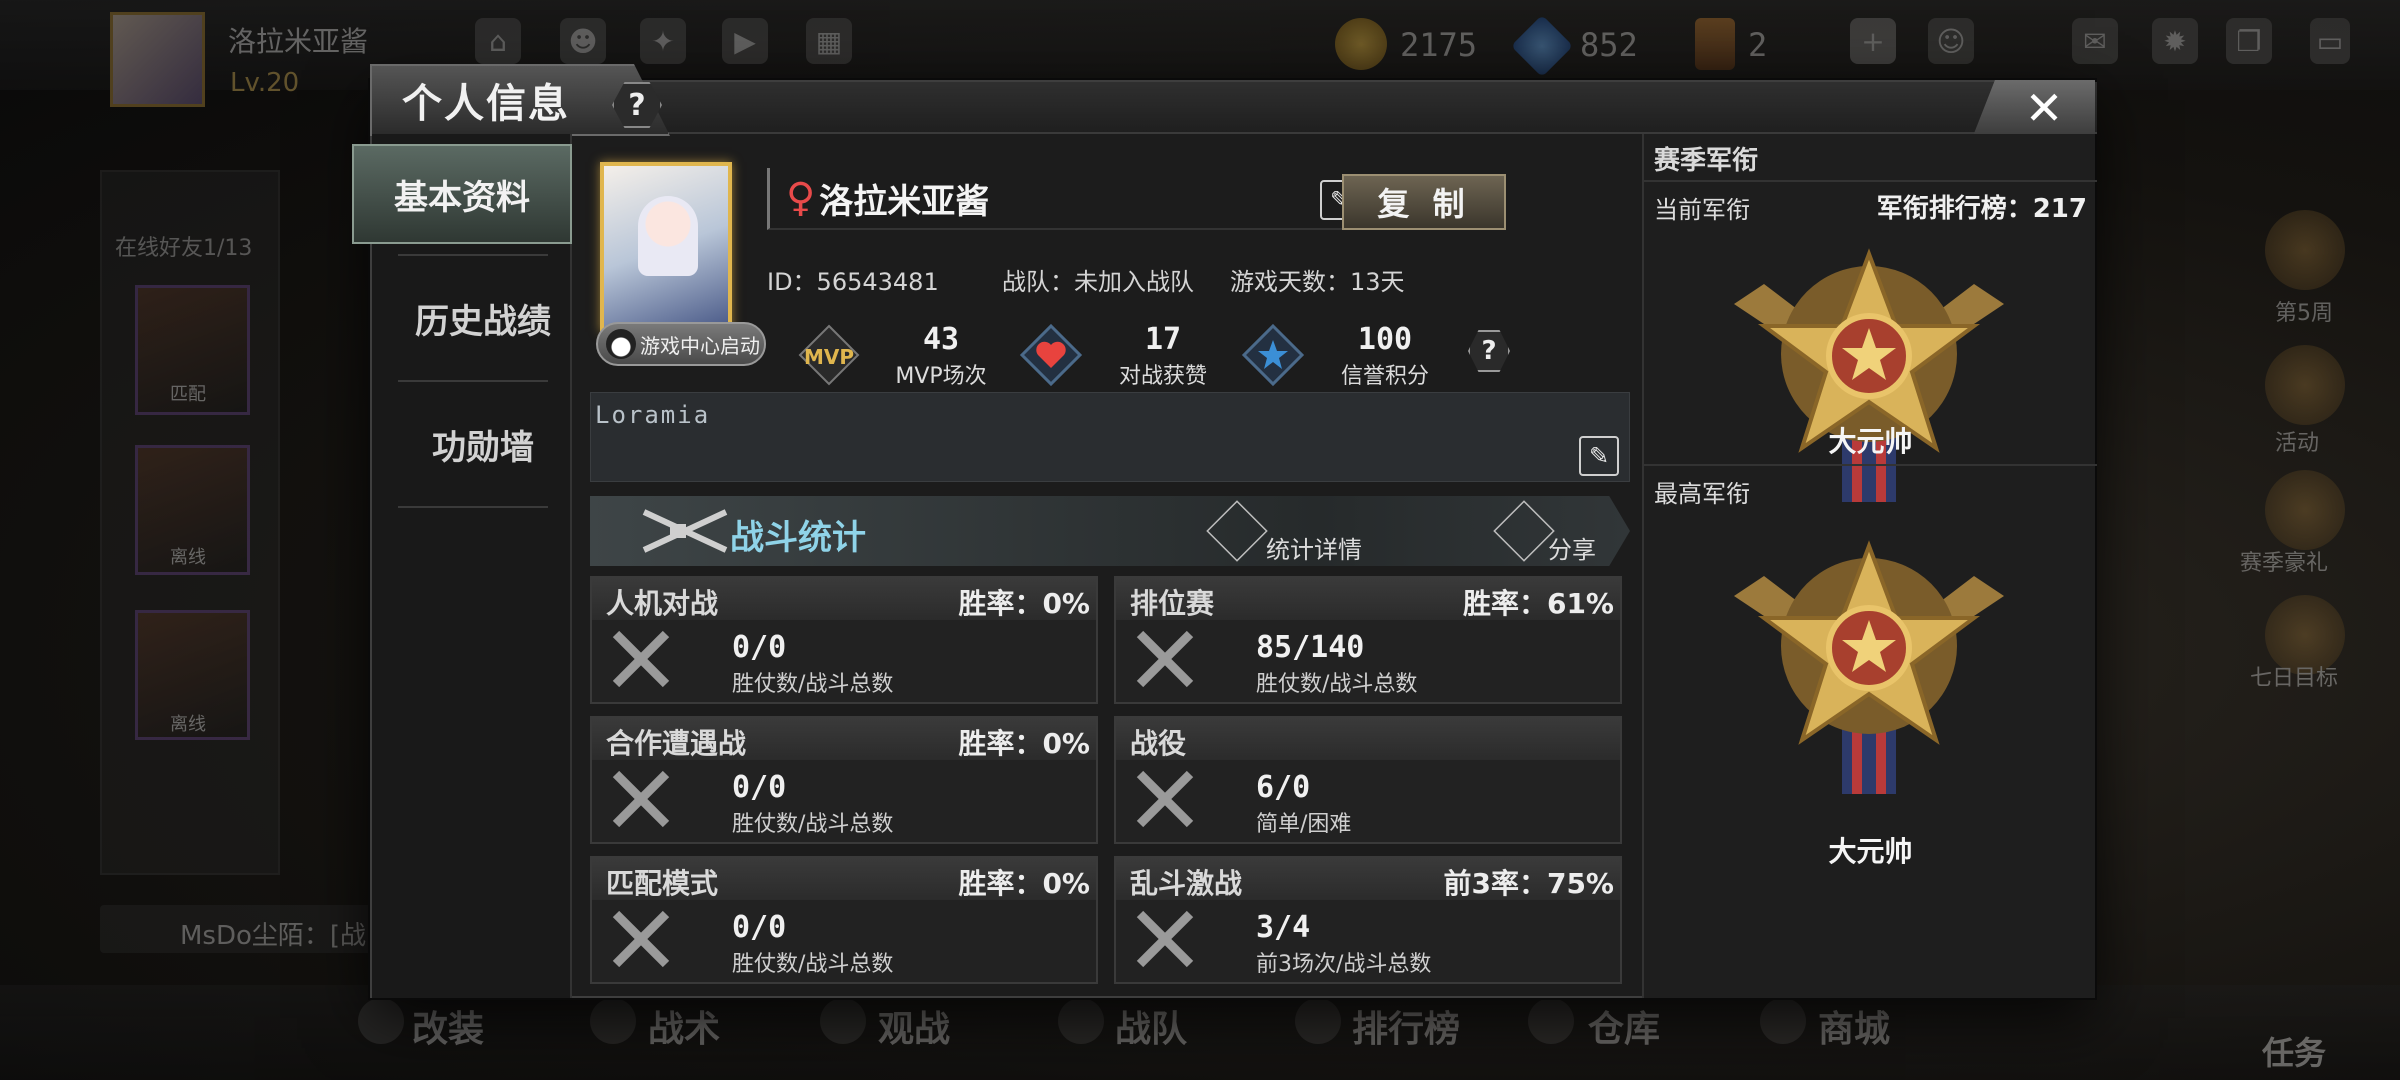  Describe the element at coordinates (700, 345) in the screenshot. I see `game-center-label: 游戏中心启动` at that location.